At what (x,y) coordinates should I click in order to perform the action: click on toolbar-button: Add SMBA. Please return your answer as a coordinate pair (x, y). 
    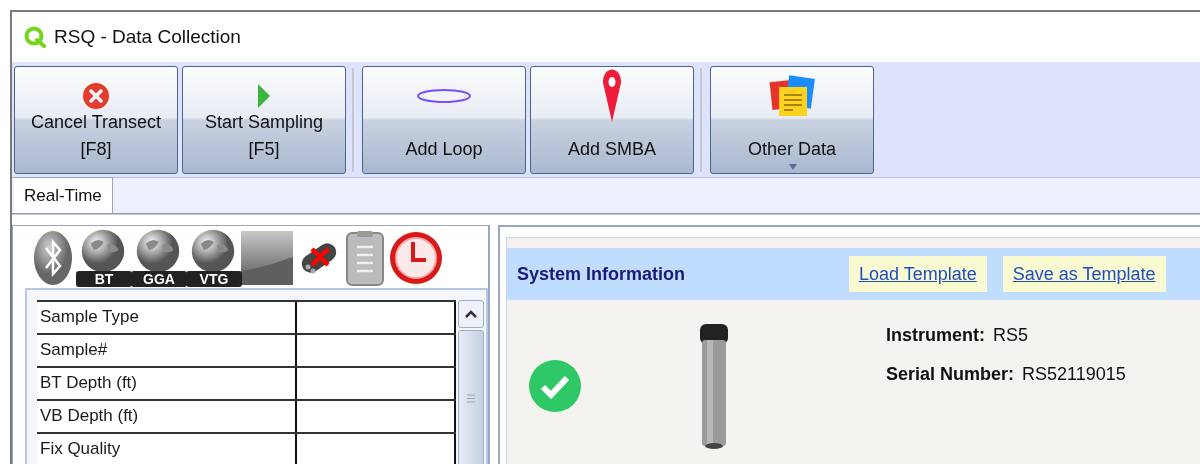
    Looking at the image, I should click on (612, 119).